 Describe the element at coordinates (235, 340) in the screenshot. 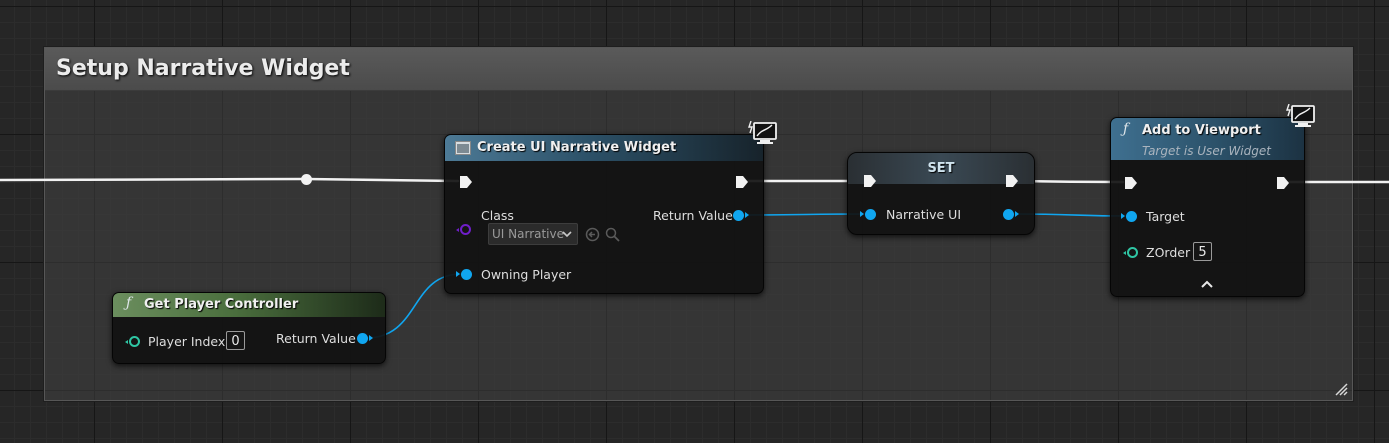

I see `player-index-input: 0` at that location.